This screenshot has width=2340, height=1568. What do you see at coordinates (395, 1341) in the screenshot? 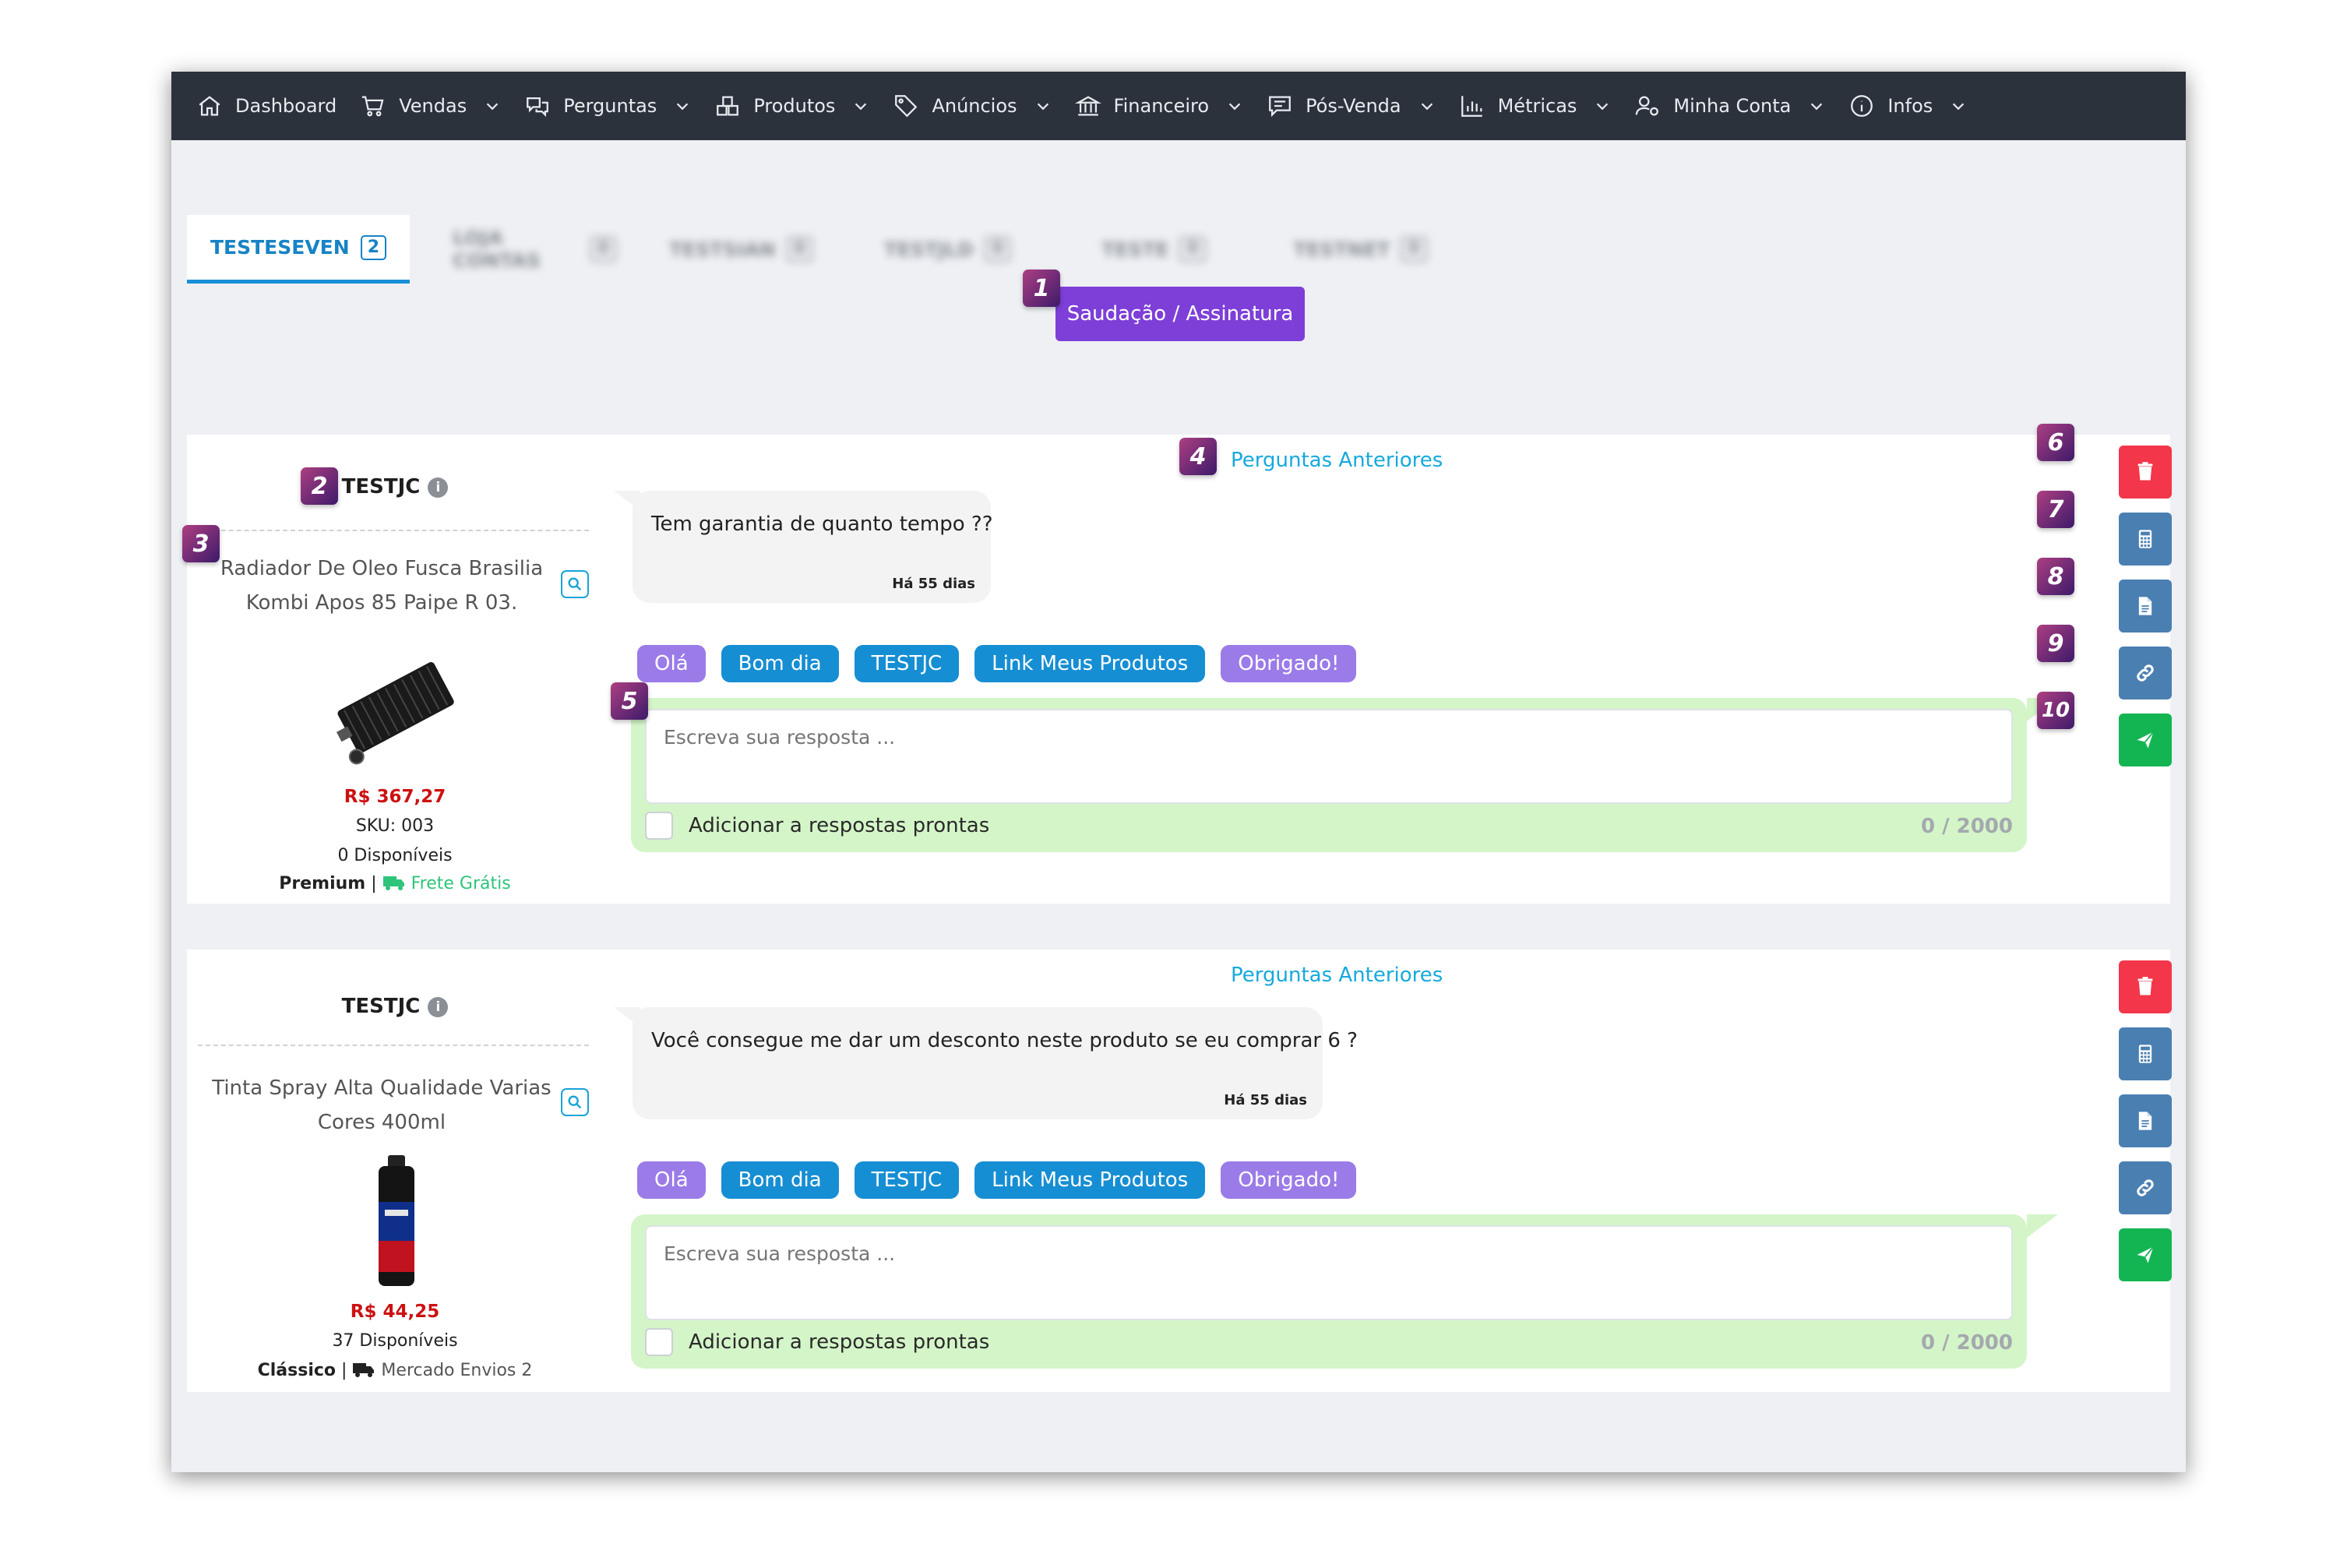
I see `product-stock: 37 Disponíveis` at bounding box center [395, 1341].